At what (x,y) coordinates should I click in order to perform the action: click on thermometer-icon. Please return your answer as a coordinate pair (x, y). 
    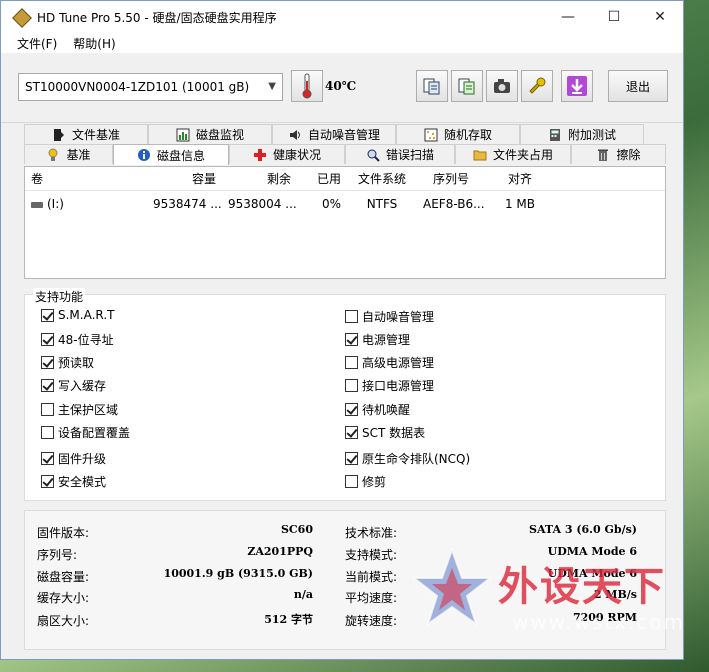
    Looking at the image, I should click on (307, 86).